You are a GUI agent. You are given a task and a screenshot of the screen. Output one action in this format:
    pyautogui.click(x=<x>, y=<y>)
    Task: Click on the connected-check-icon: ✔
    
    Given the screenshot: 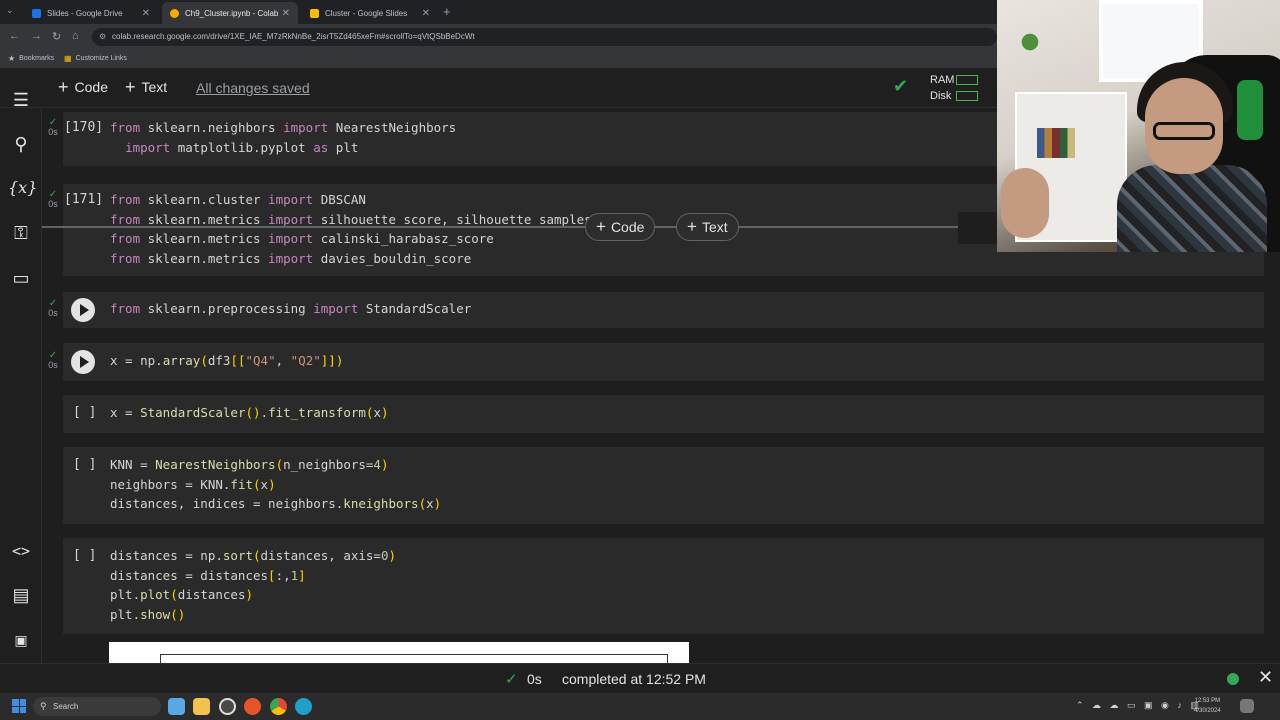 What is the action you would take?
    pyautogui.click(x=900, y=86)
    